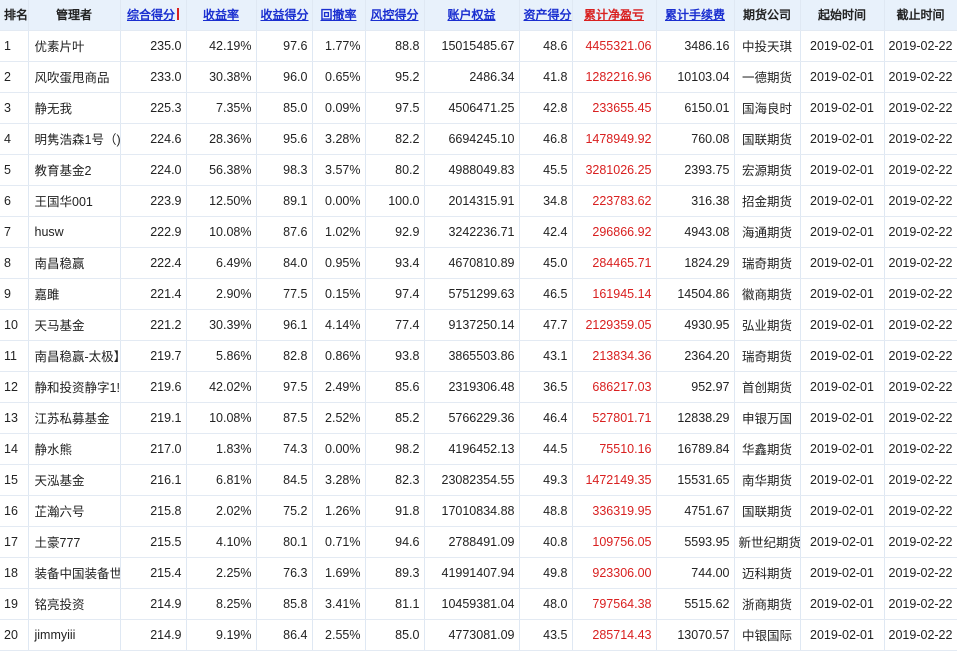 This screenshot has width=957, height=651. I want to click on broker-cell: 国海良时, so click(767, 108).